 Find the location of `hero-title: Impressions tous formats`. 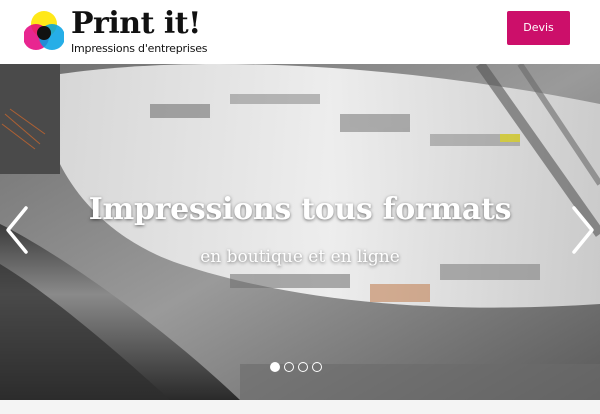

hero-title: Impressions tous formats is located at coordinates (300, 209).